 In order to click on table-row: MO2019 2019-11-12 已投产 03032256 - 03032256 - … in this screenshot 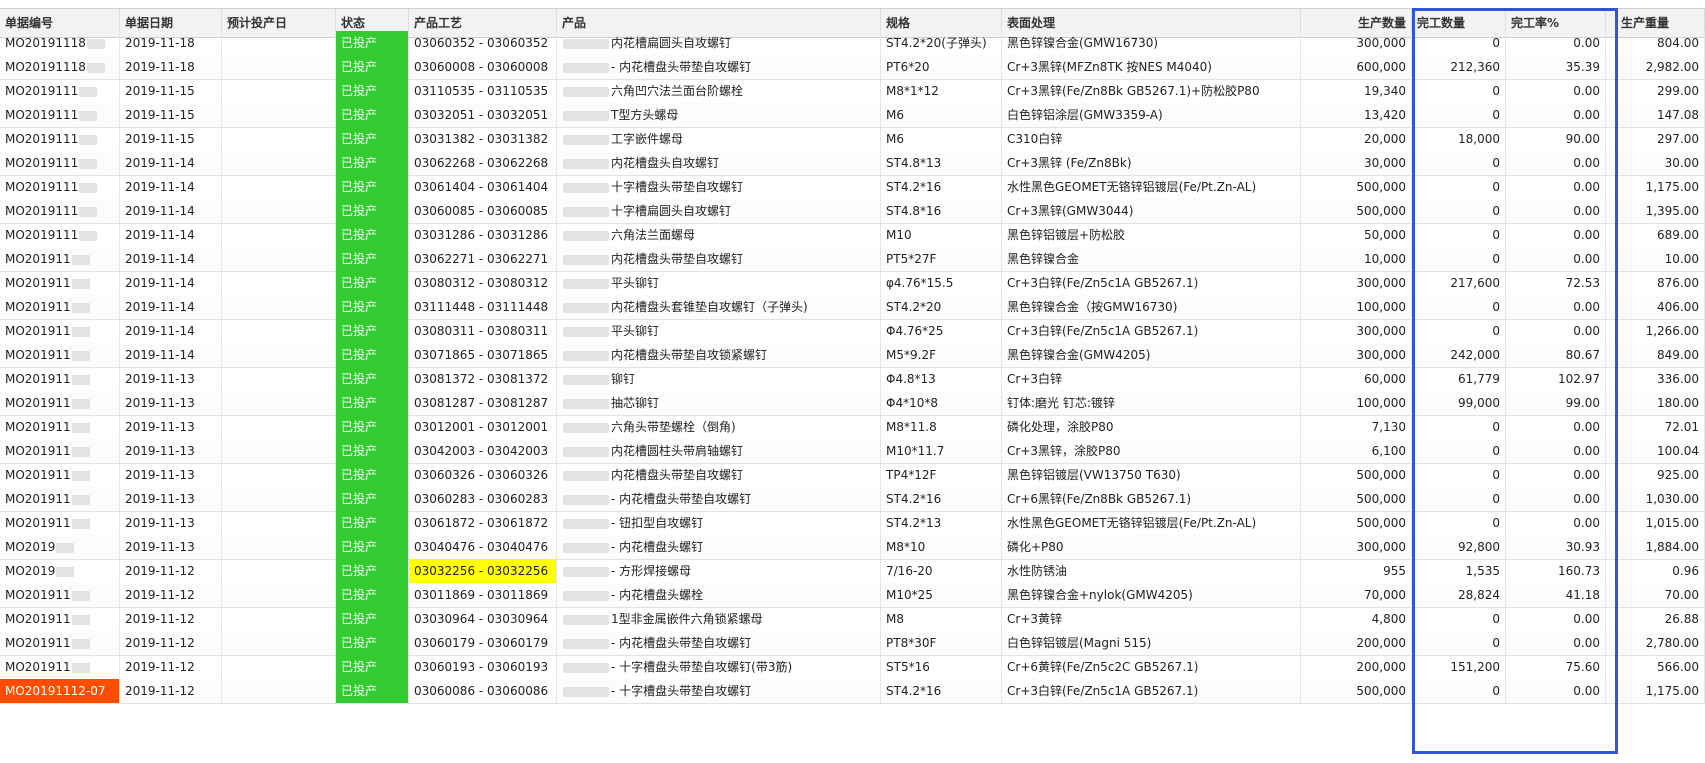, I will do `click(852, 571)`.